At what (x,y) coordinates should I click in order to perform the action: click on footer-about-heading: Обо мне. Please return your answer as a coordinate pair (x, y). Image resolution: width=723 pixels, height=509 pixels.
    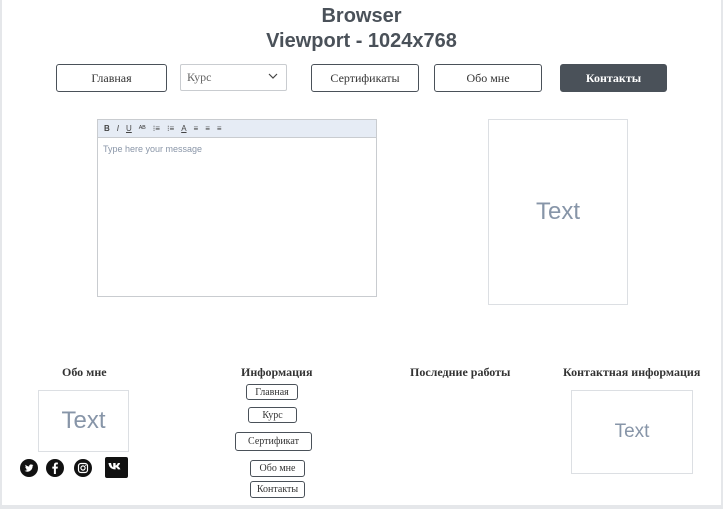
    Looking at the image, I should click on (84, 372).